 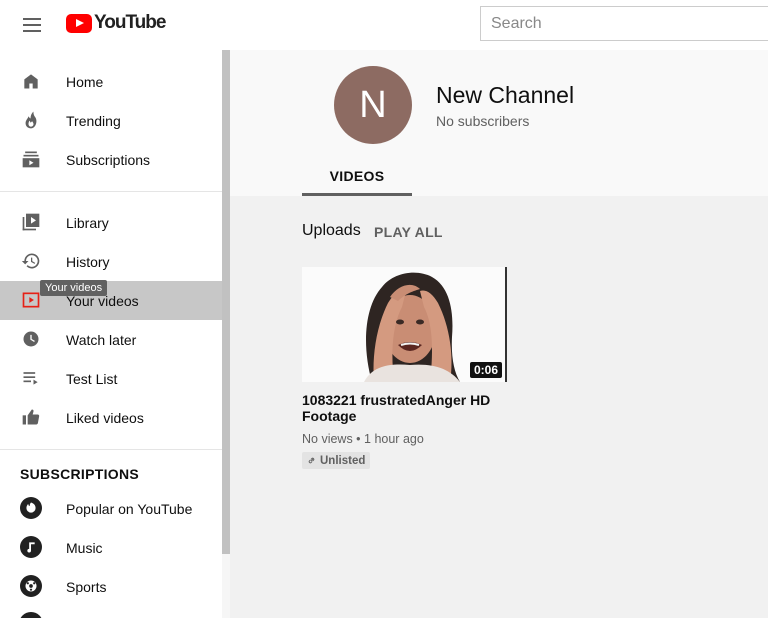 What do you see at coordinates (108, 159) in the screenshot?
I see `sidebar-item-label: Subscriptions` at bounding box center [108, 159].